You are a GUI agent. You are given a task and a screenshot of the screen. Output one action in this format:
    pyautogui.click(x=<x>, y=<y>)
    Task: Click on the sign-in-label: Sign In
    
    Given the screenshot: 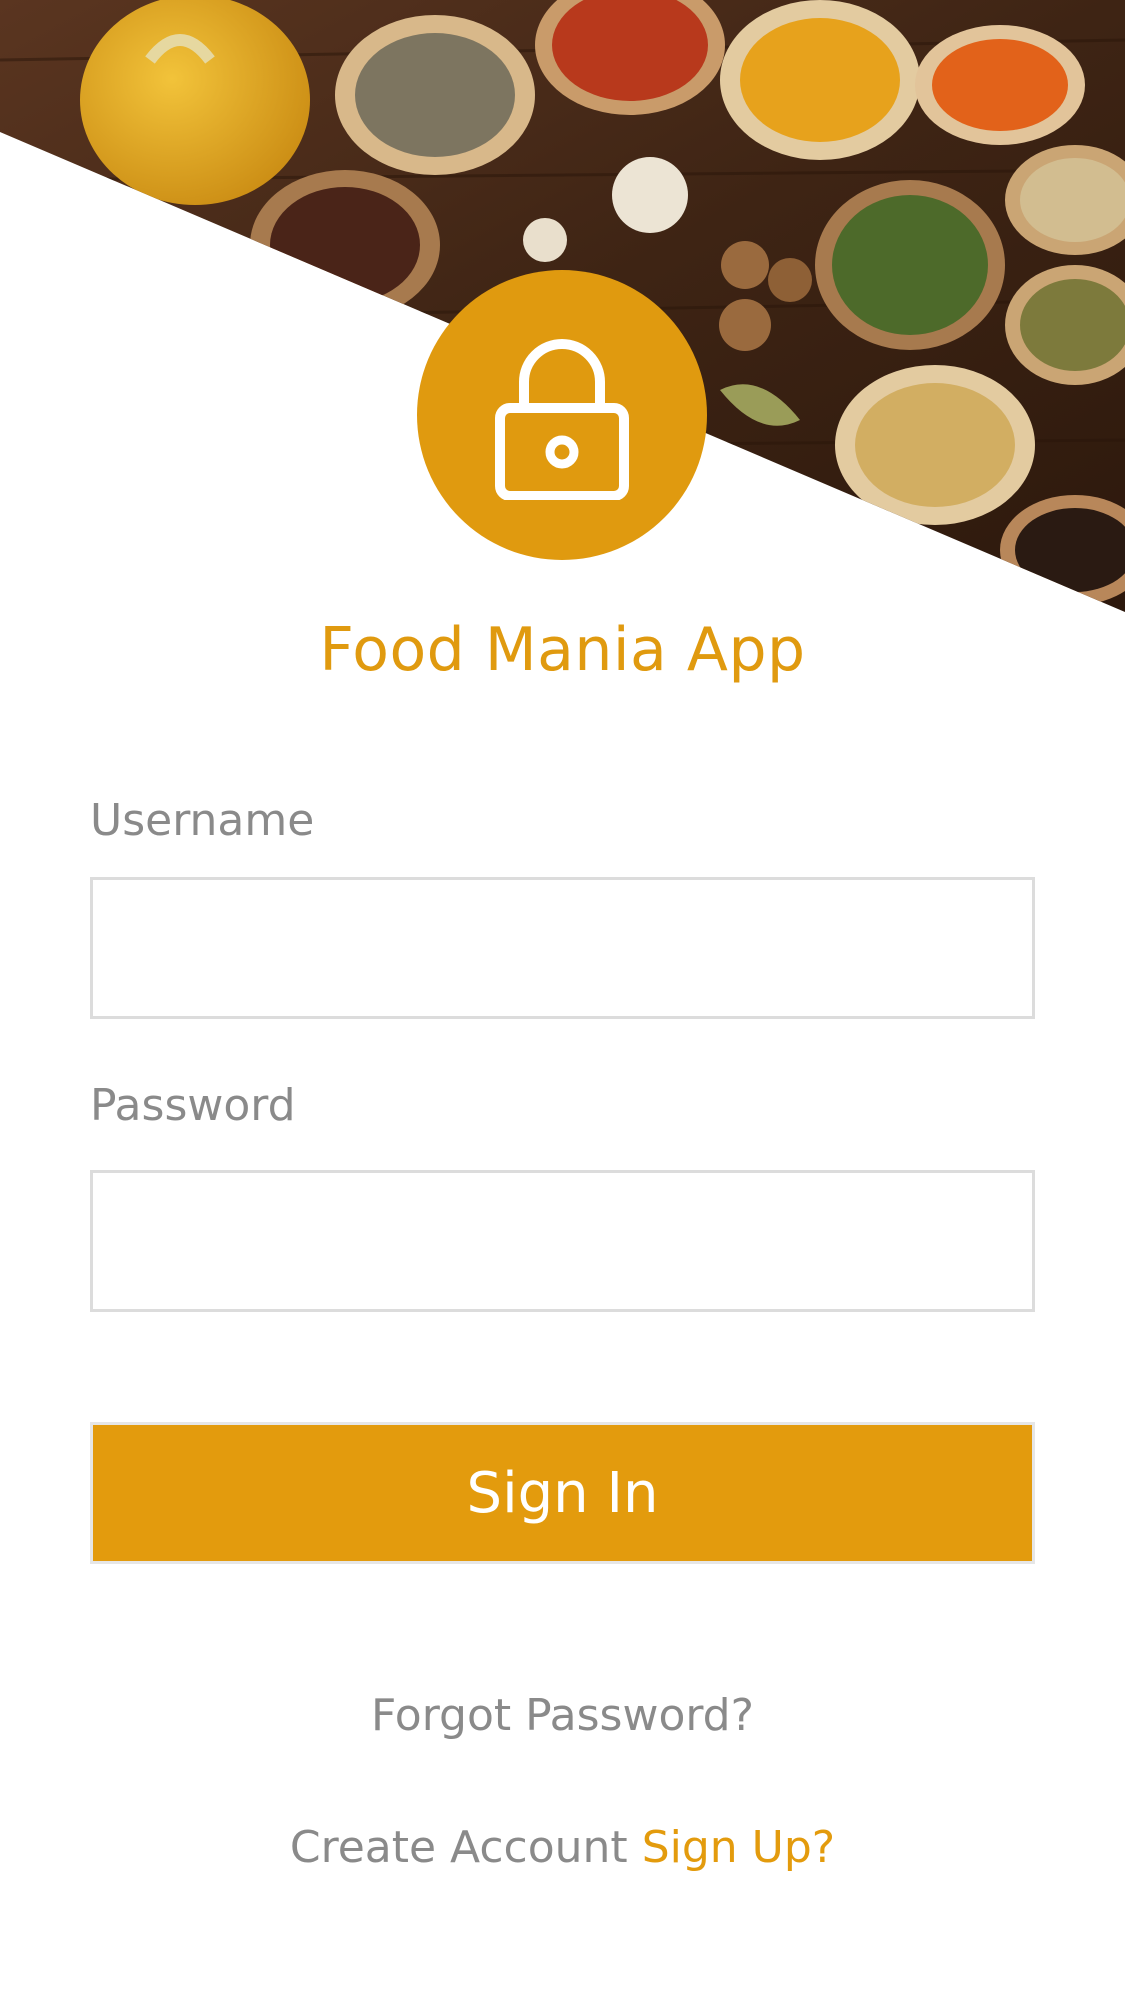 What is the action you would take?
    pyautogui.click(x=562, y=1493)
    